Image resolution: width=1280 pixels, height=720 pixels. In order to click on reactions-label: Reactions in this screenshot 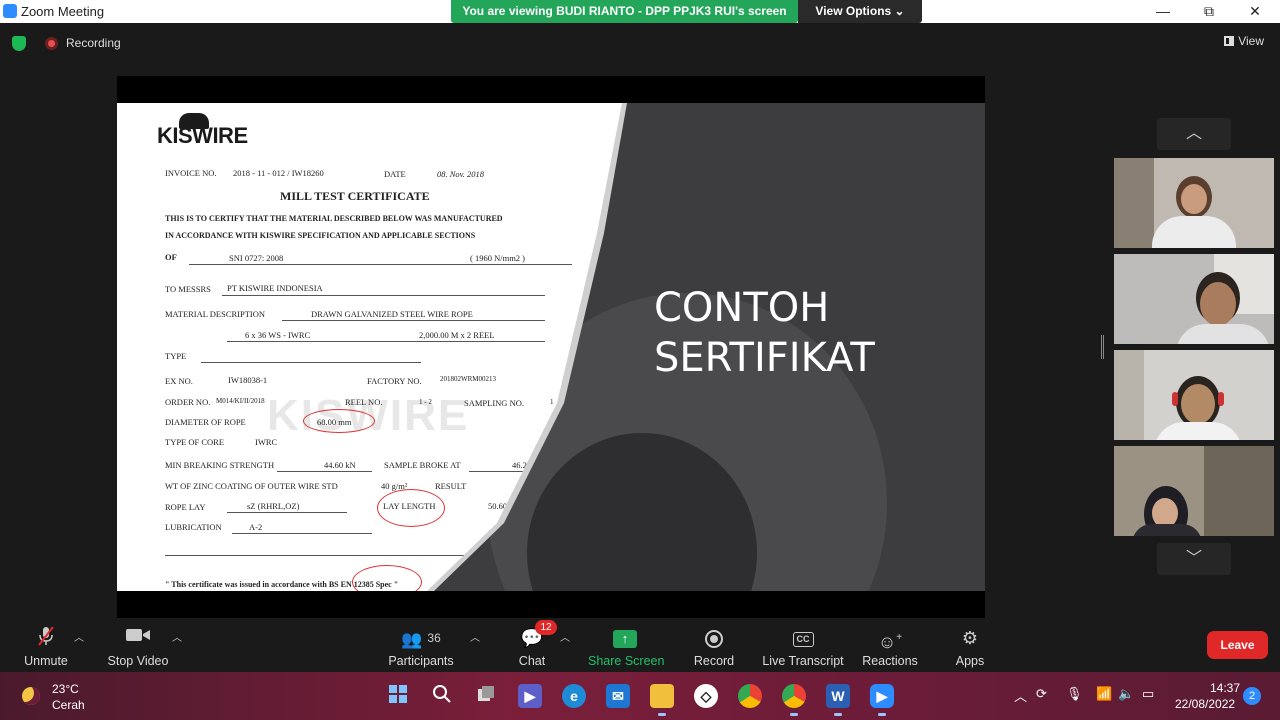, I will do `click(890, 661)`.